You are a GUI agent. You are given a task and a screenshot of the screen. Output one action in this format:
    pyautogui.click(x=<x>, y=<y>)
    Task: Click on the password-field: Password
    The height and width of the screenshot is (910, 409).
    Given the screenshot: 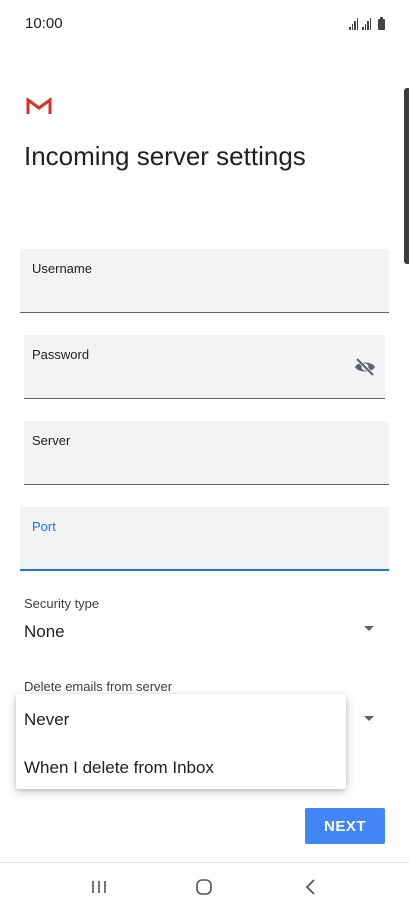 What is the action you would take?
    pyautogui.click(x=204, y=367)
    